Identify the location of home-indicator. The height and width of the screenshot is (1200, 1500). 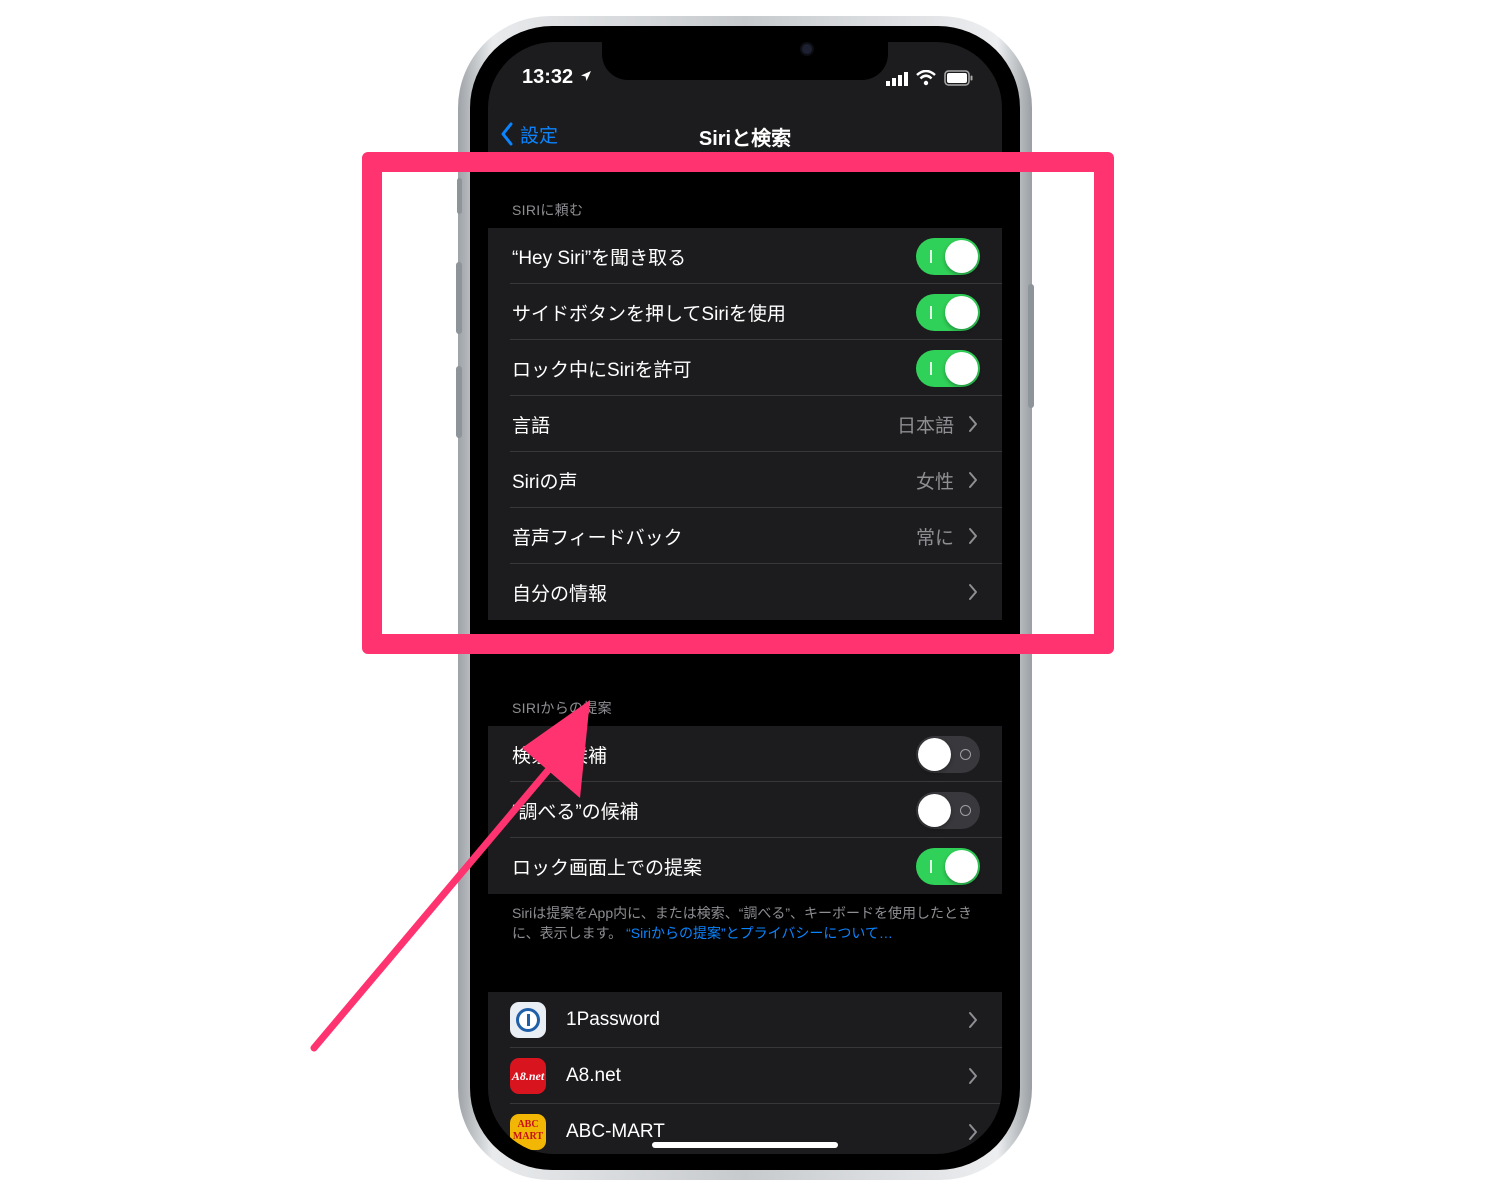
(745, 1145).